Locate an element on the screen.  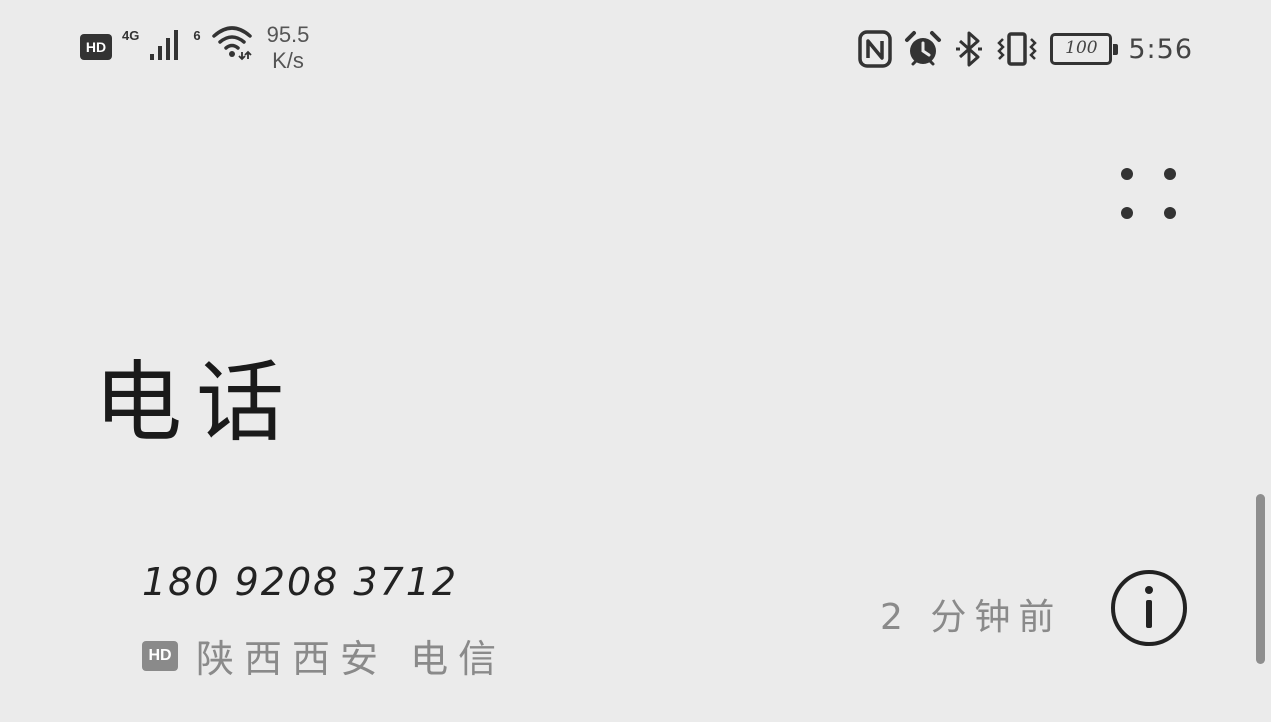
status-bar: HD 4G 6 95.5 K/s 100 5:56 is located at coordinates (635, 45).